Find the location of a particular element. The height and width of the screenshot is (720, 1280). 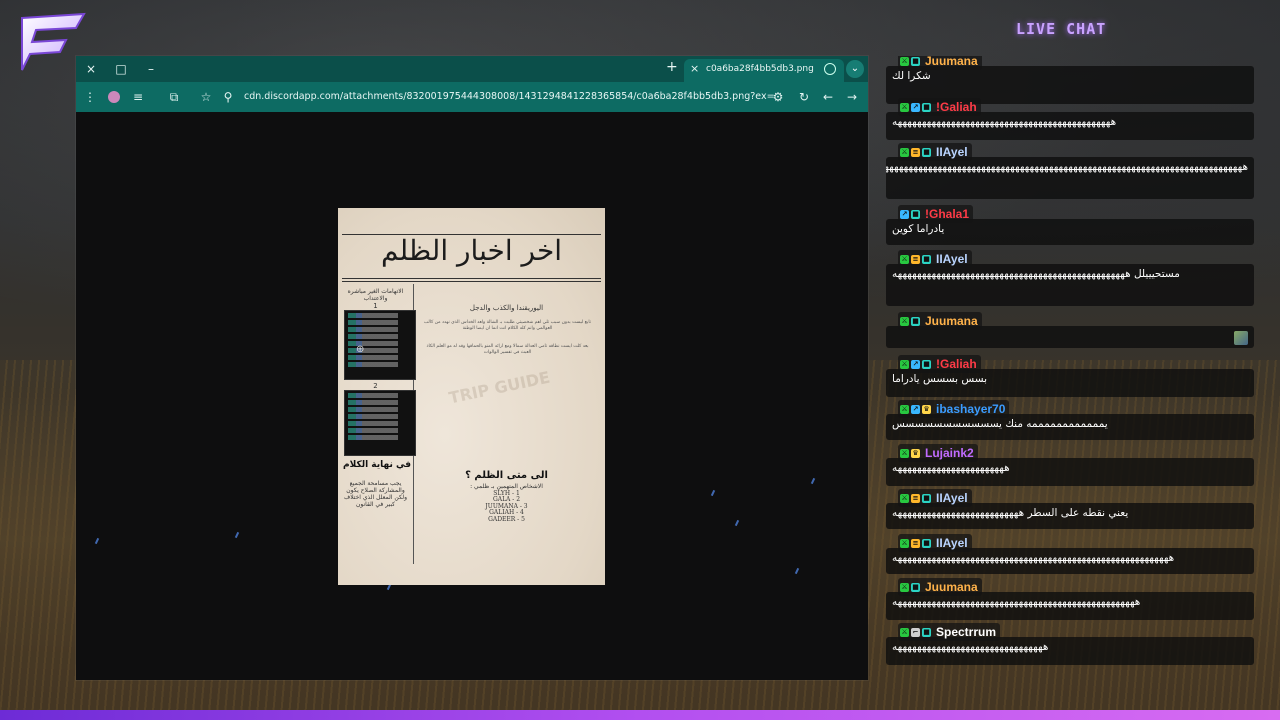

browser-tab: × c0a6ba28f4bb5db3.png (1587× is located at coordinates (764, 70).